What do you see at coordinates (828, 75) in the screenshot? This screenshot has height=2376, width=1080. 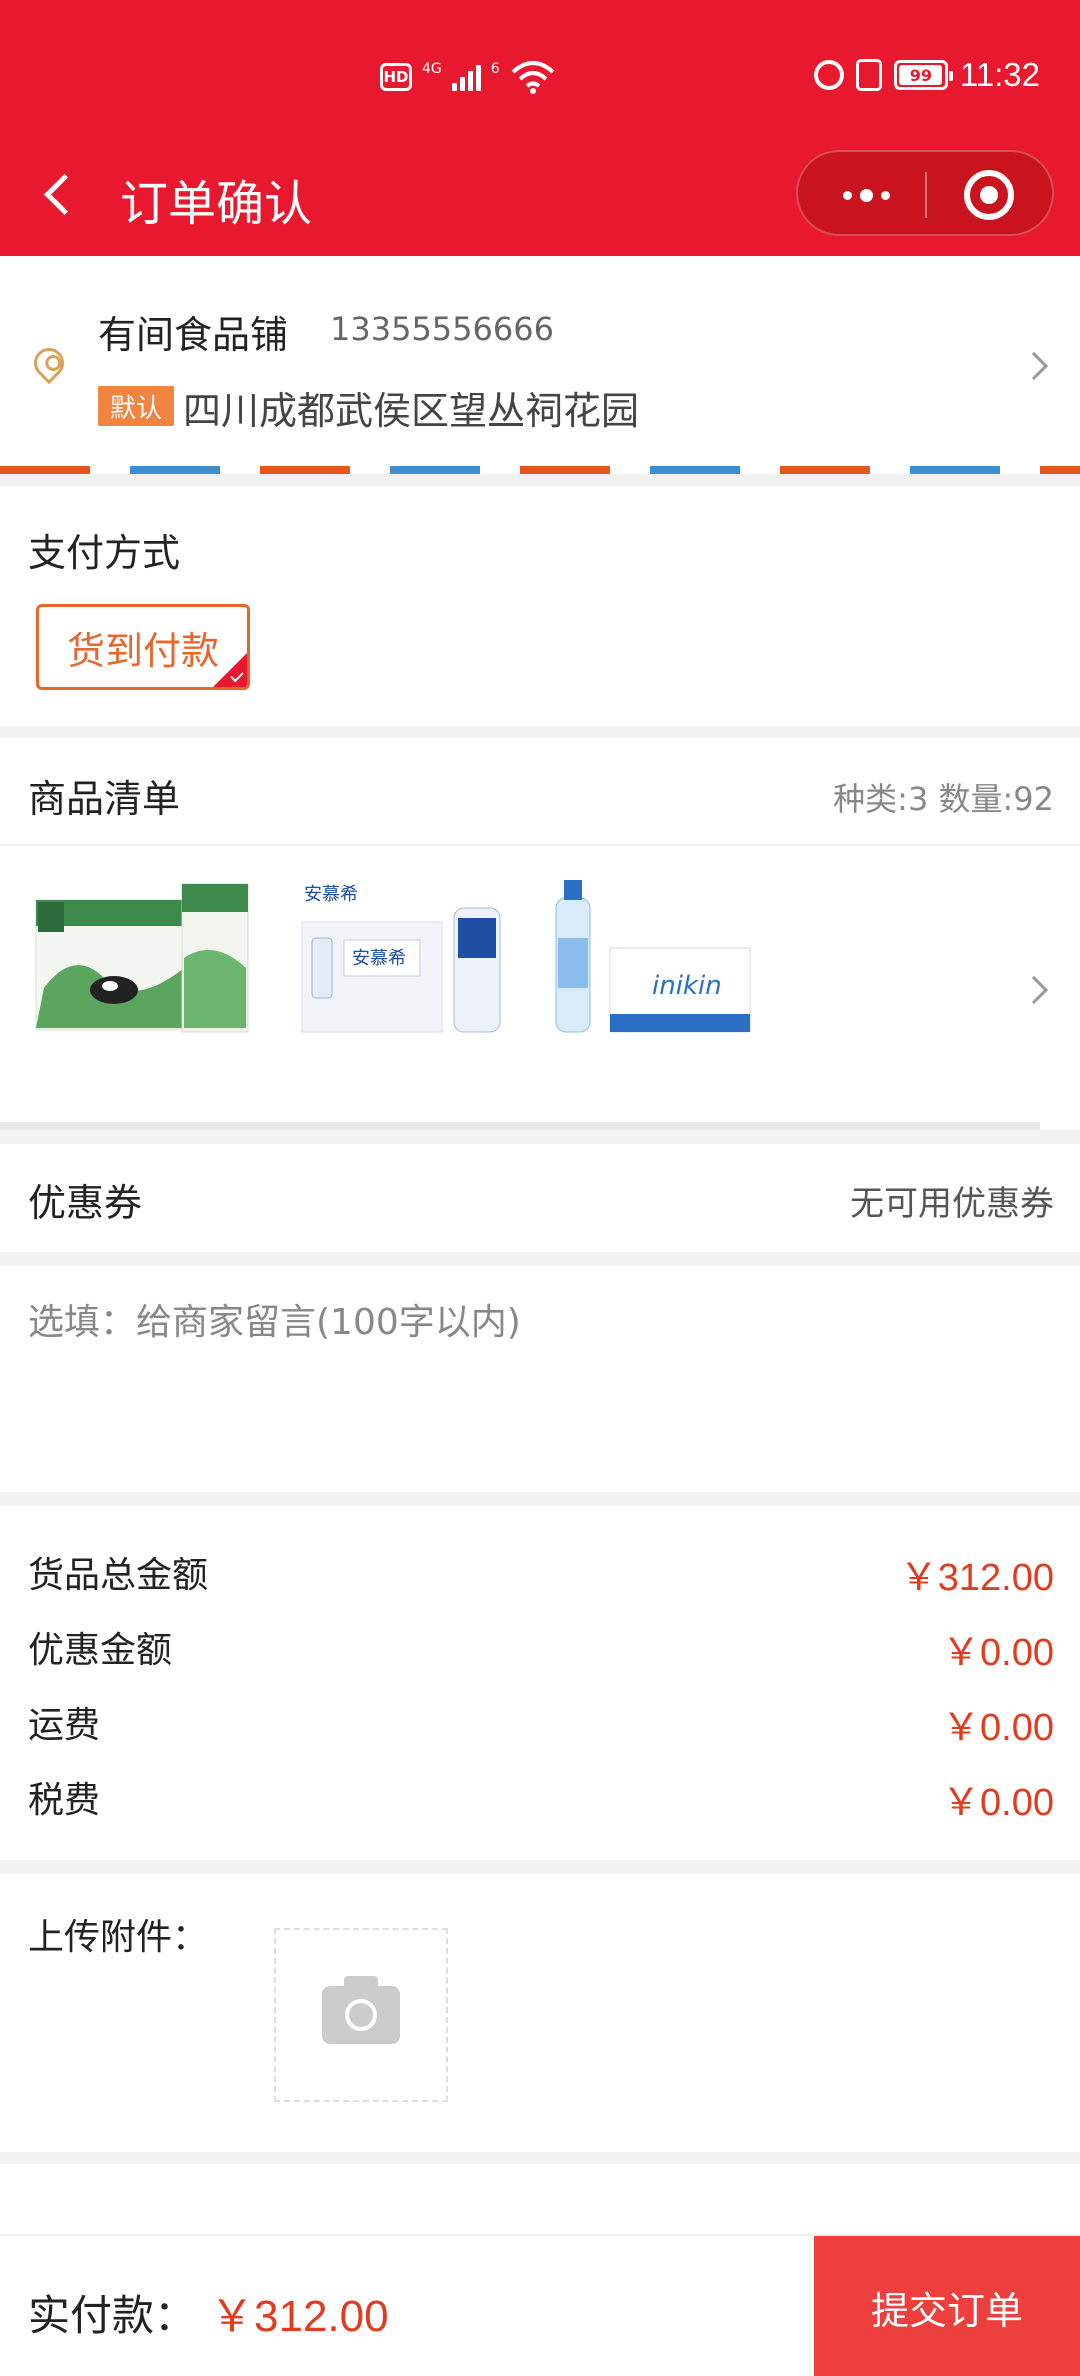 I see `alarm-icon` at bounding box center [828, 75].